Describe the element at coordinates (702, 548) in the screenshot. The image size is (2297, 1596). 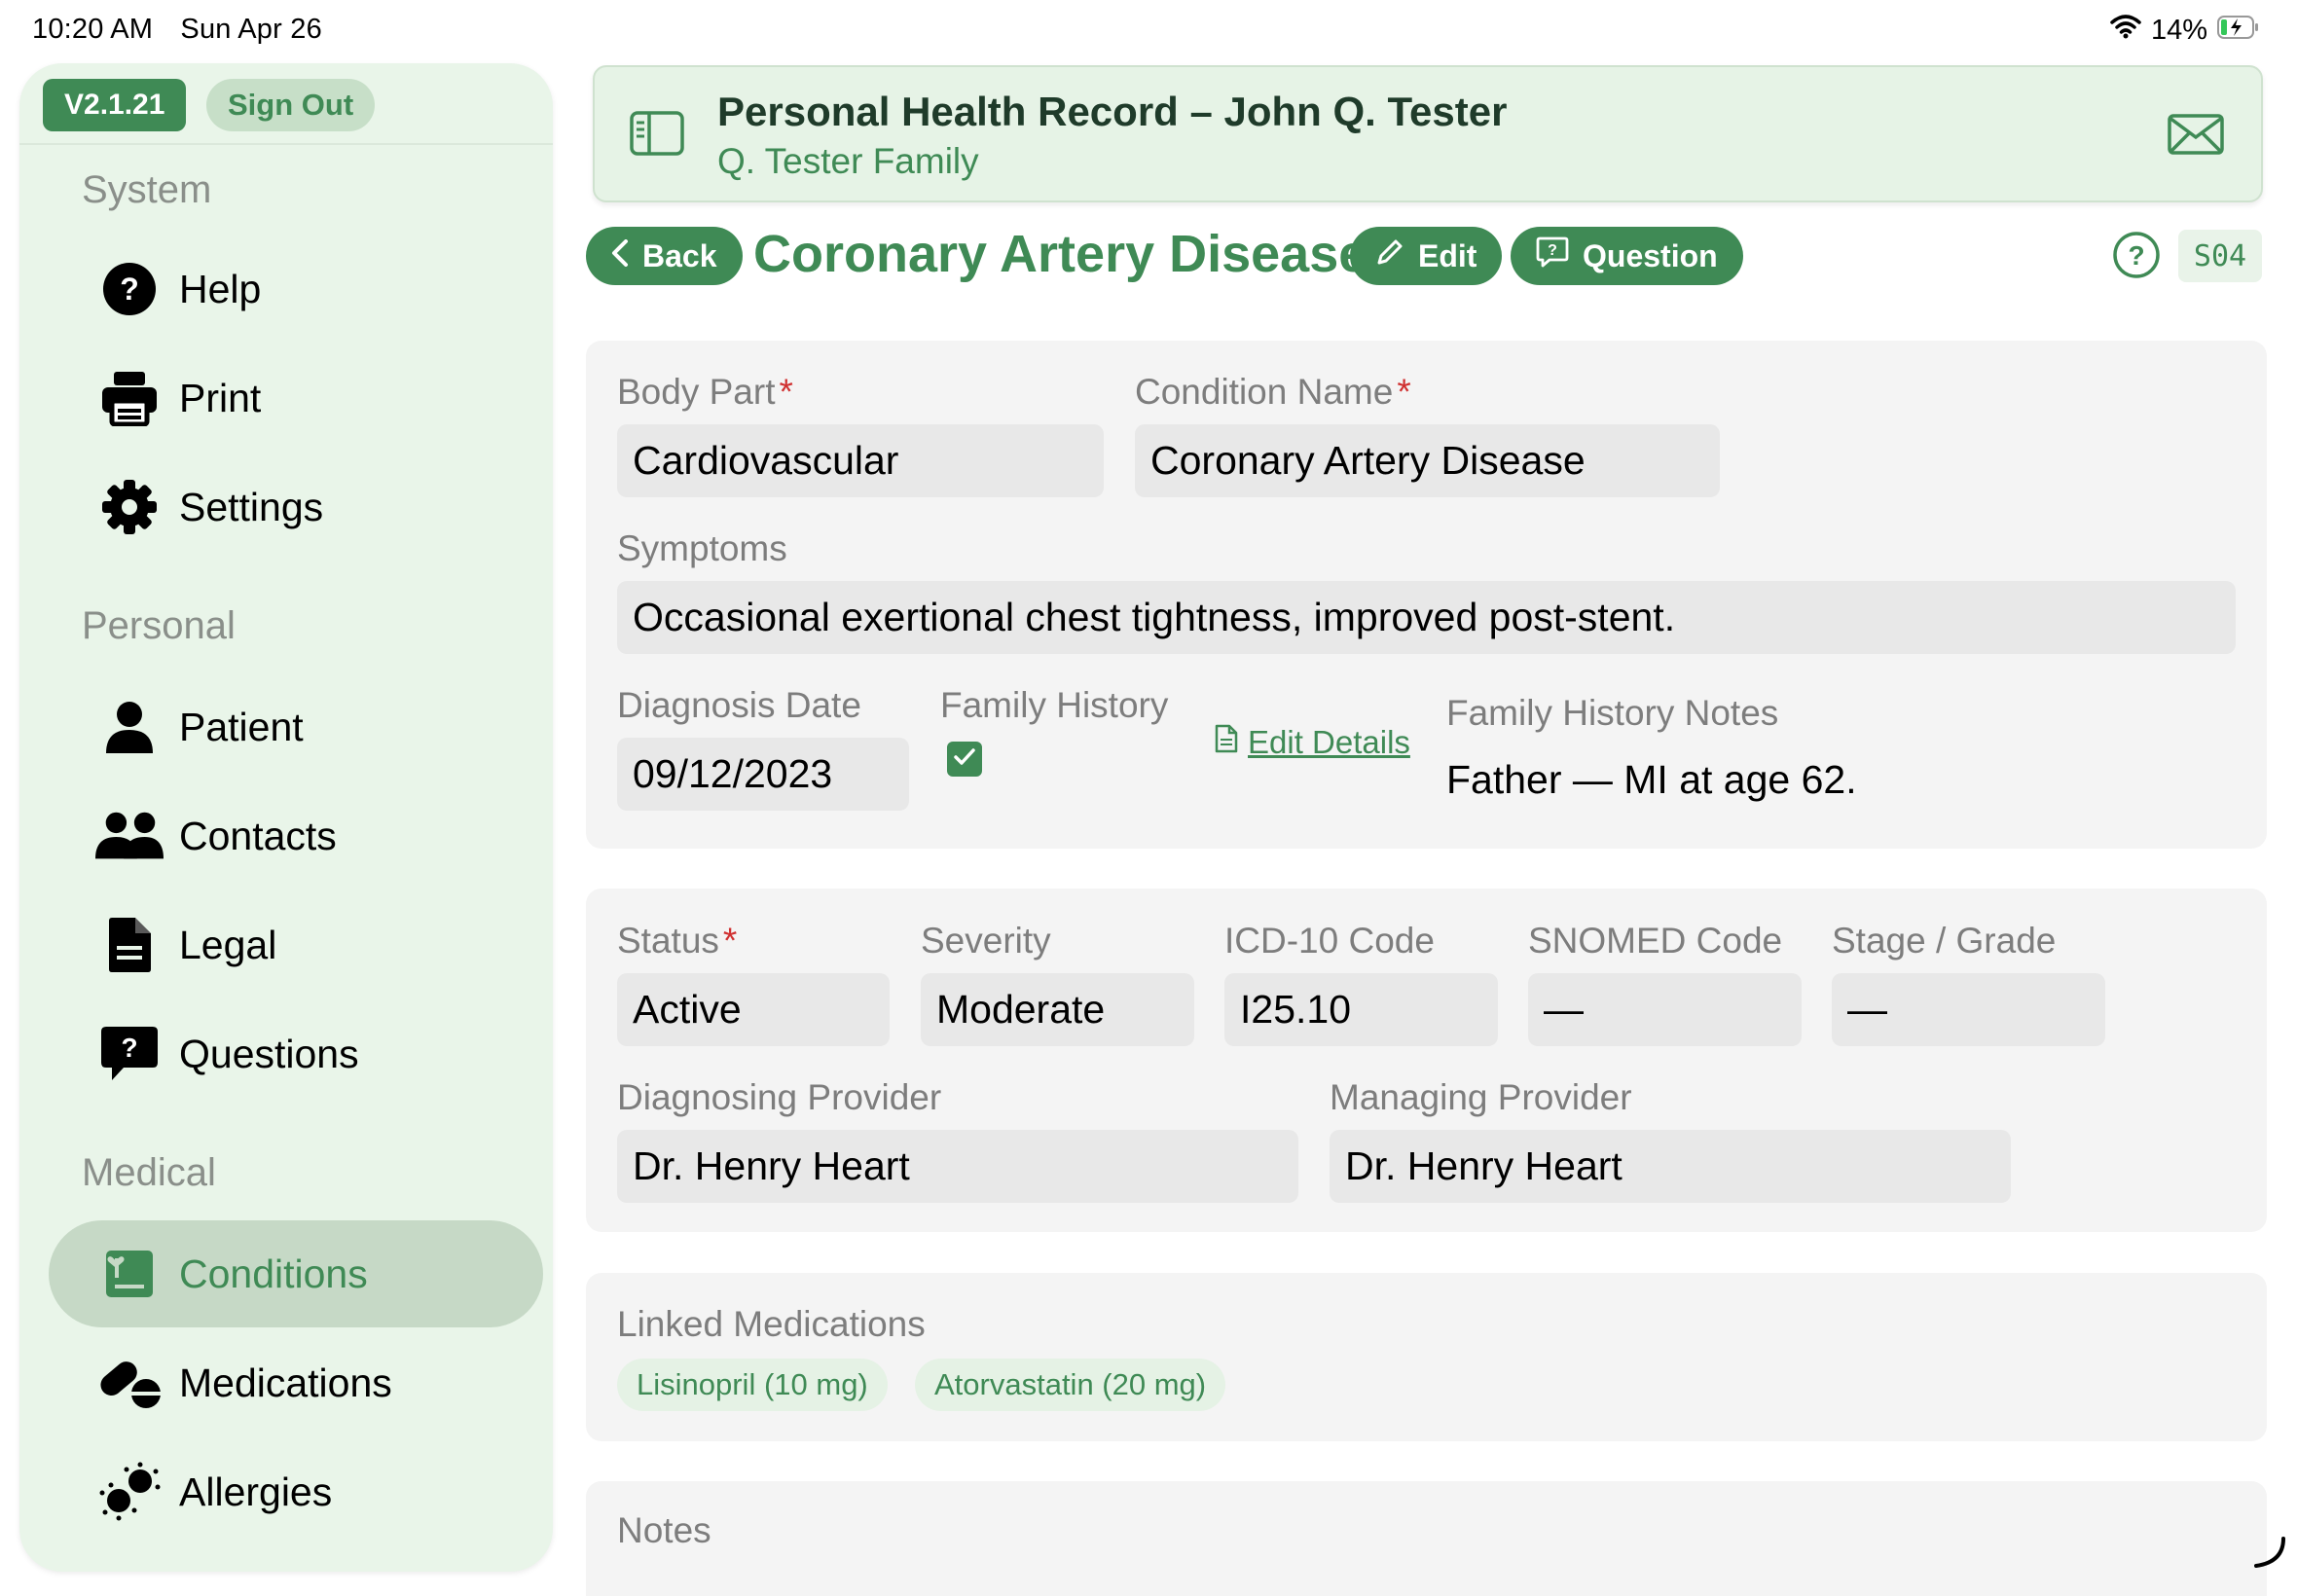
I see `symptoms-label: Symptoms` at that location.